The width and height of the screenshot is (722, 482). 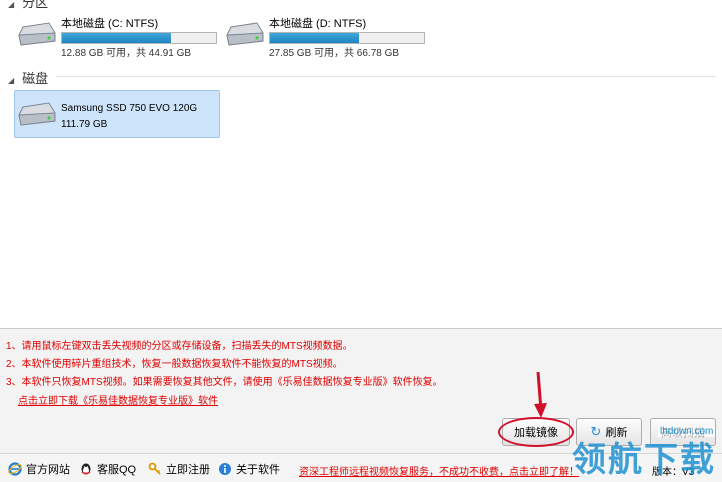 I want to click on section-divider, so click(x=386, y=76).